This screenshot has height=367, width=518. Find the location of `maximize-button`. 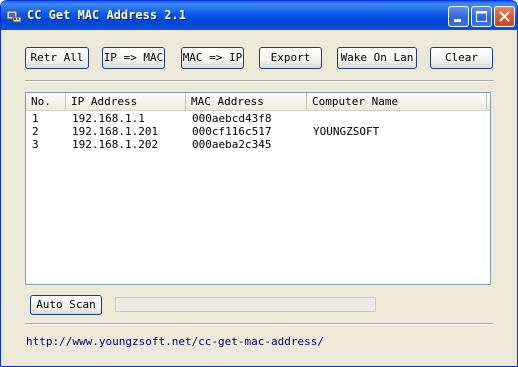

maximize-button is located at coordinates (481, 16).